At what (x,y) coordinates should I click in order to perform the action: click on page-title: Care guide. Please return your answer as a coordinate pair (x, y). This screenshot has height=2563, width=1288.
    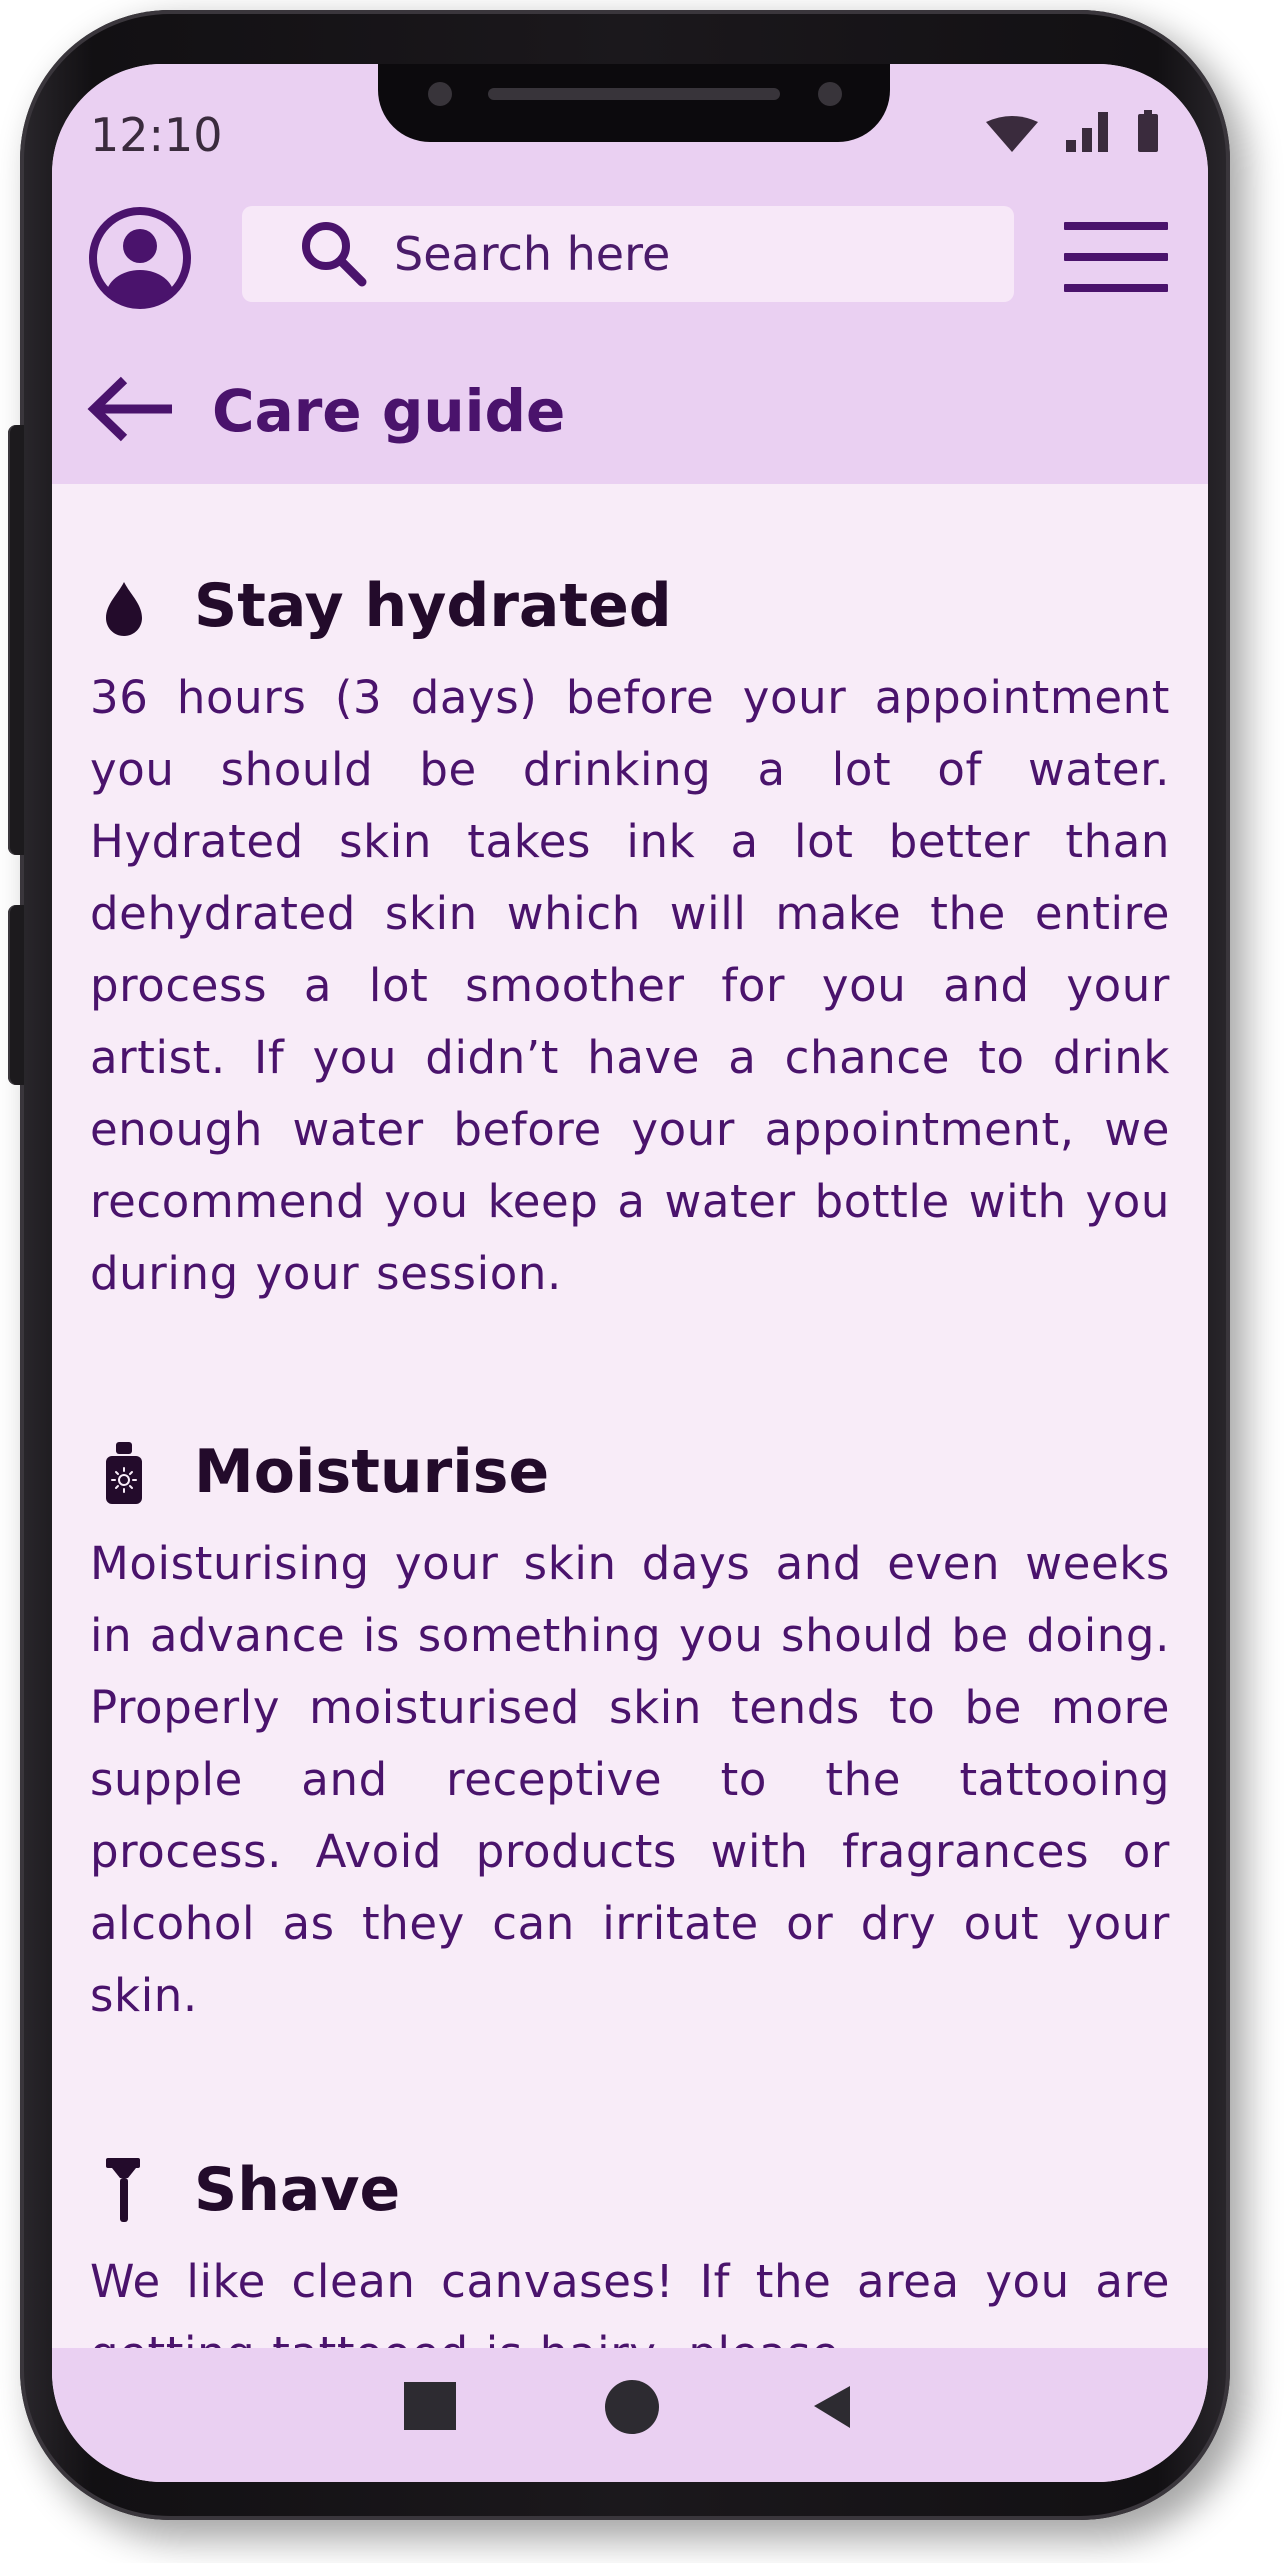
    Looking at the image, I should click on (389, 411).